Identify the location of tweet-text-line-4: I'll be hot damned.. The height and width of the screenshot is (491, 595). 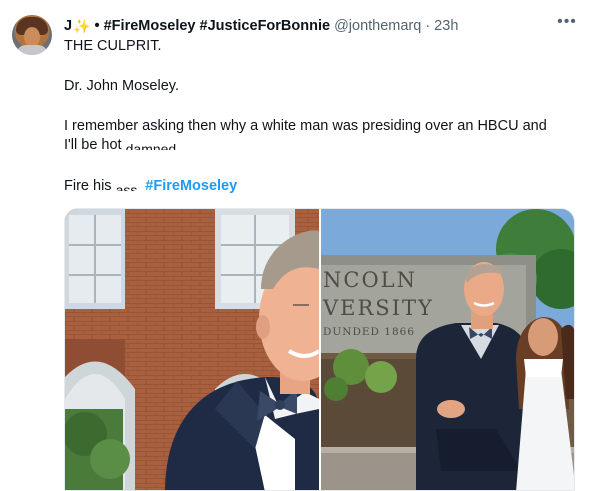
(122, 145).